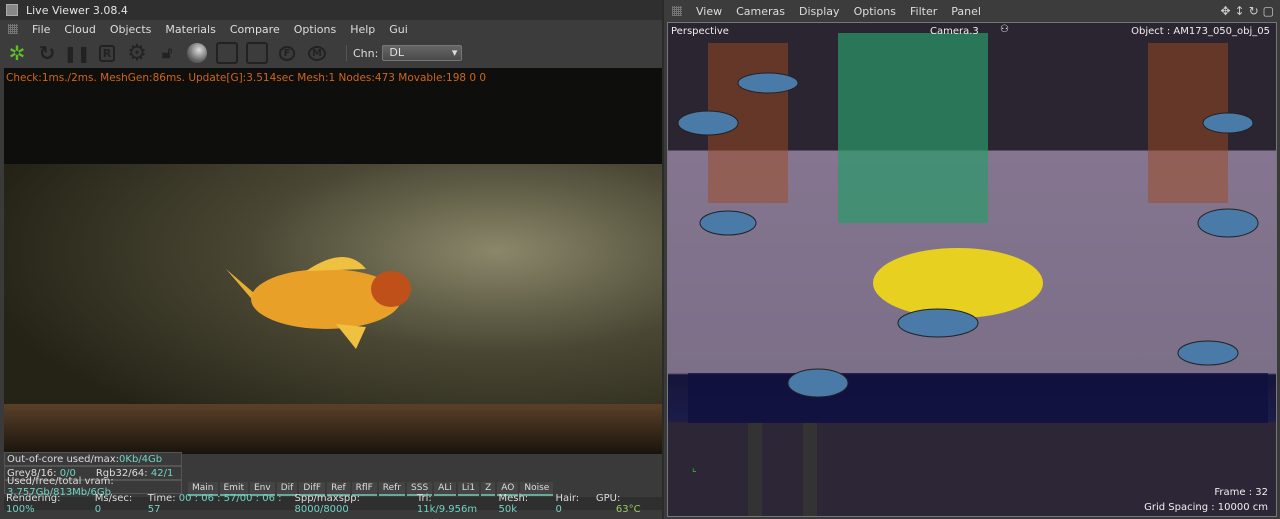 Image resolution: width=1280 pixels, height=519 pixels. Describe the element at coordinates (12, 10) in the screenshot. I see `window-icon` at that location.